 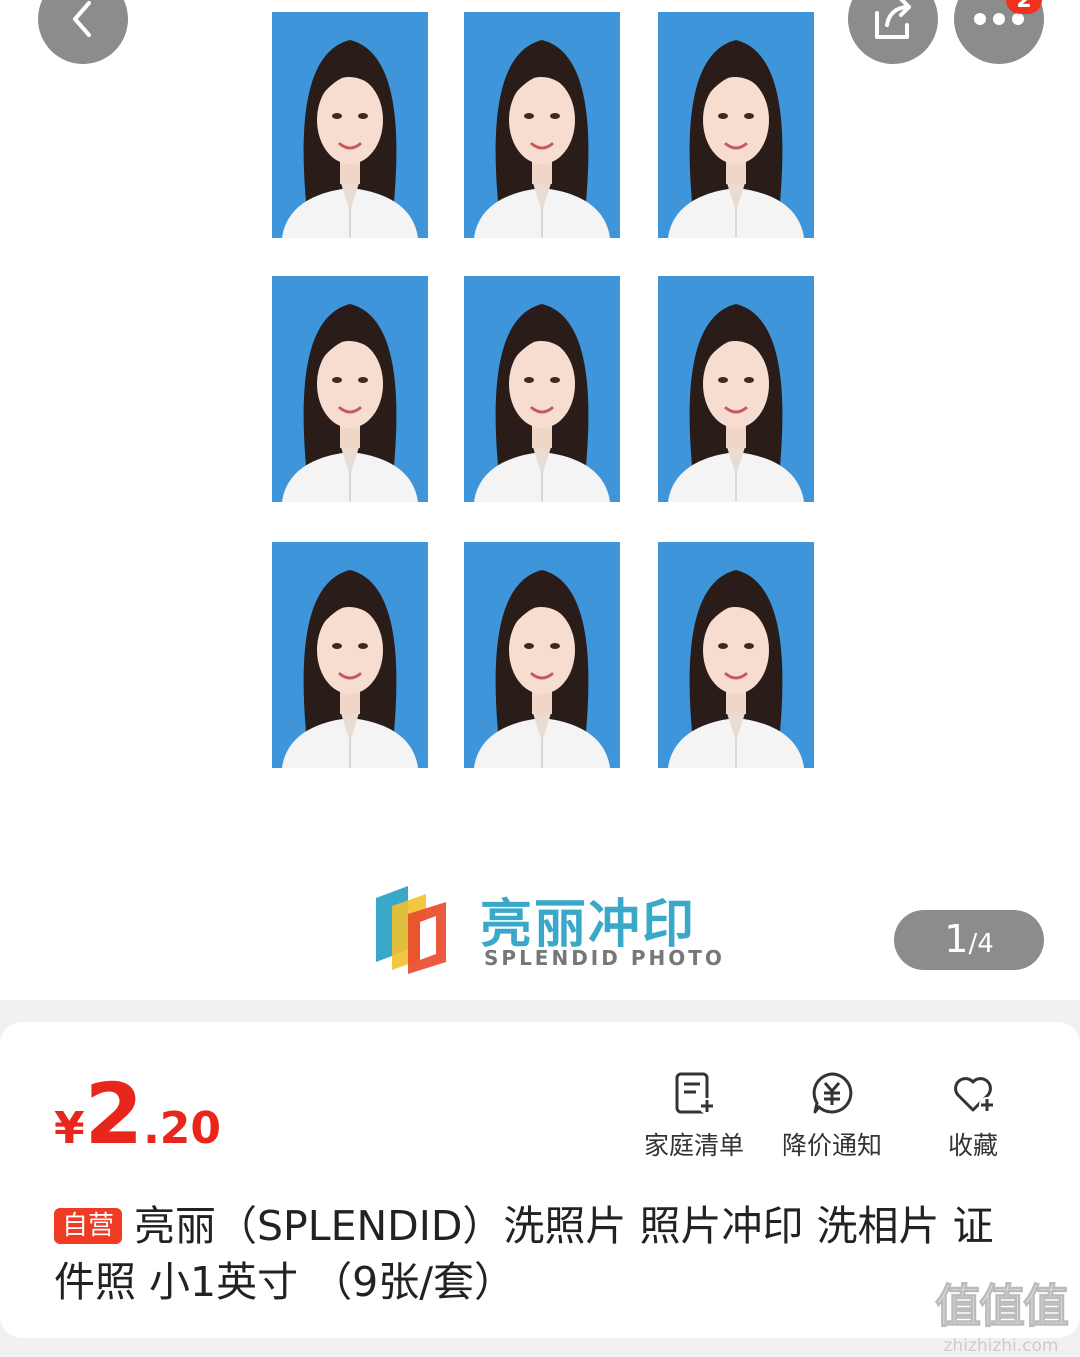 I want to click on site-watermark: 值值值 zhizhizhi.com, so click(x=1001, y=1313).